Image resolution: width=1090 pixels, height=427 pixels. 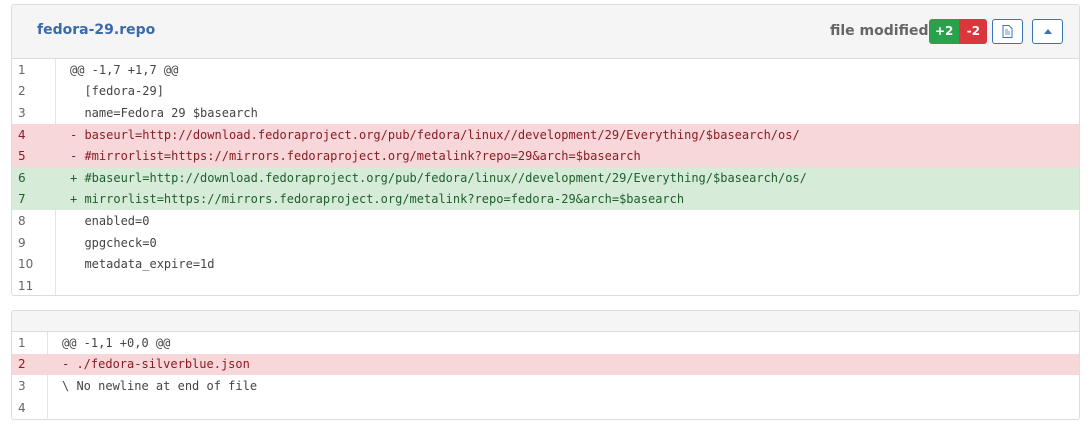 What do you see at coordinates (34, 242) in the screenshot?
I see `line-number: 9` at bounding box center [34, 242].